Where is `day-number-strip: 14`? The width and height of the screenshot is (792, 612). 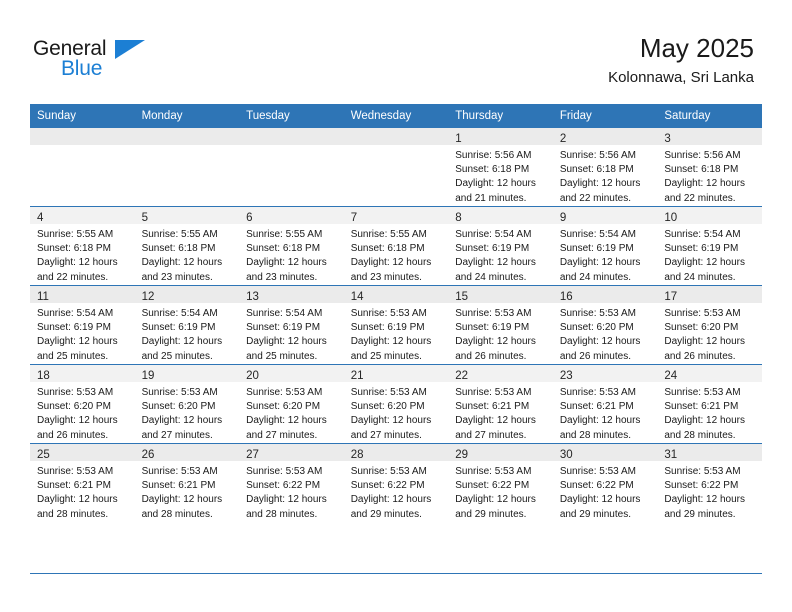
day-number-strip: 14 is located at coordinates (396, 294).